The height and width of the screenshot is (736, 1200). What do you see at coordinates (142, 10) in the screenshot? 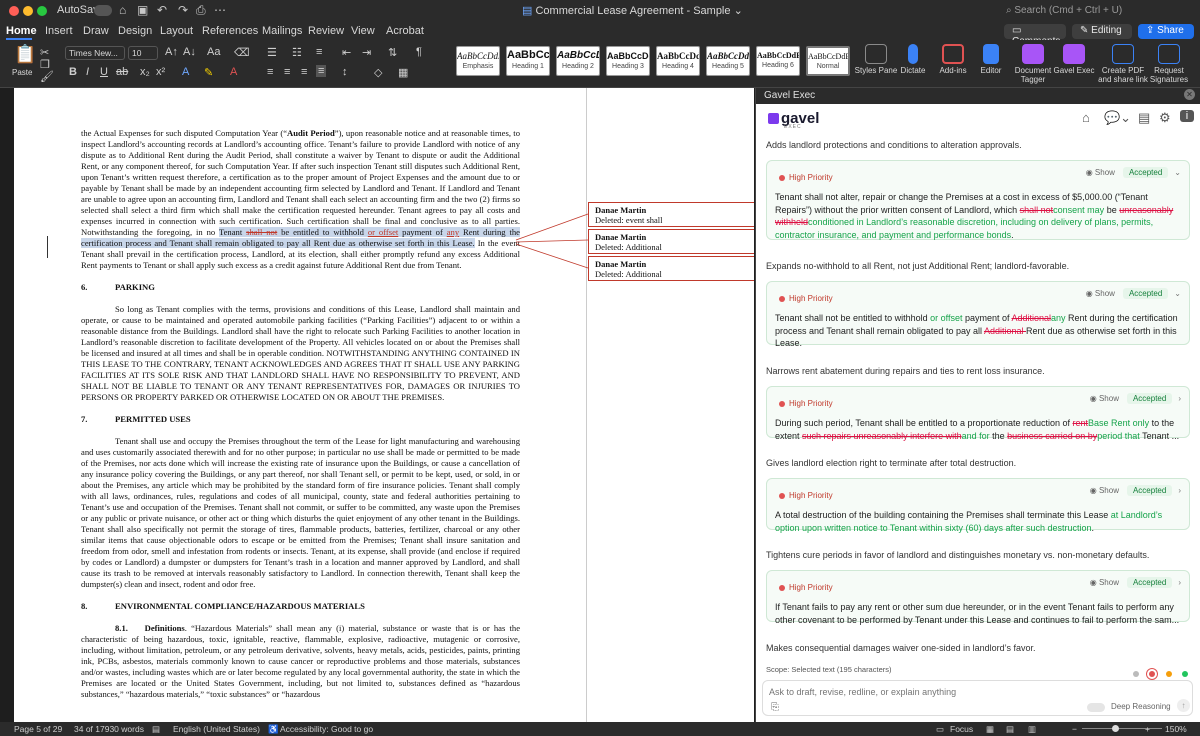
I see `save-icon: ▣` at bounding box center [142, 10].